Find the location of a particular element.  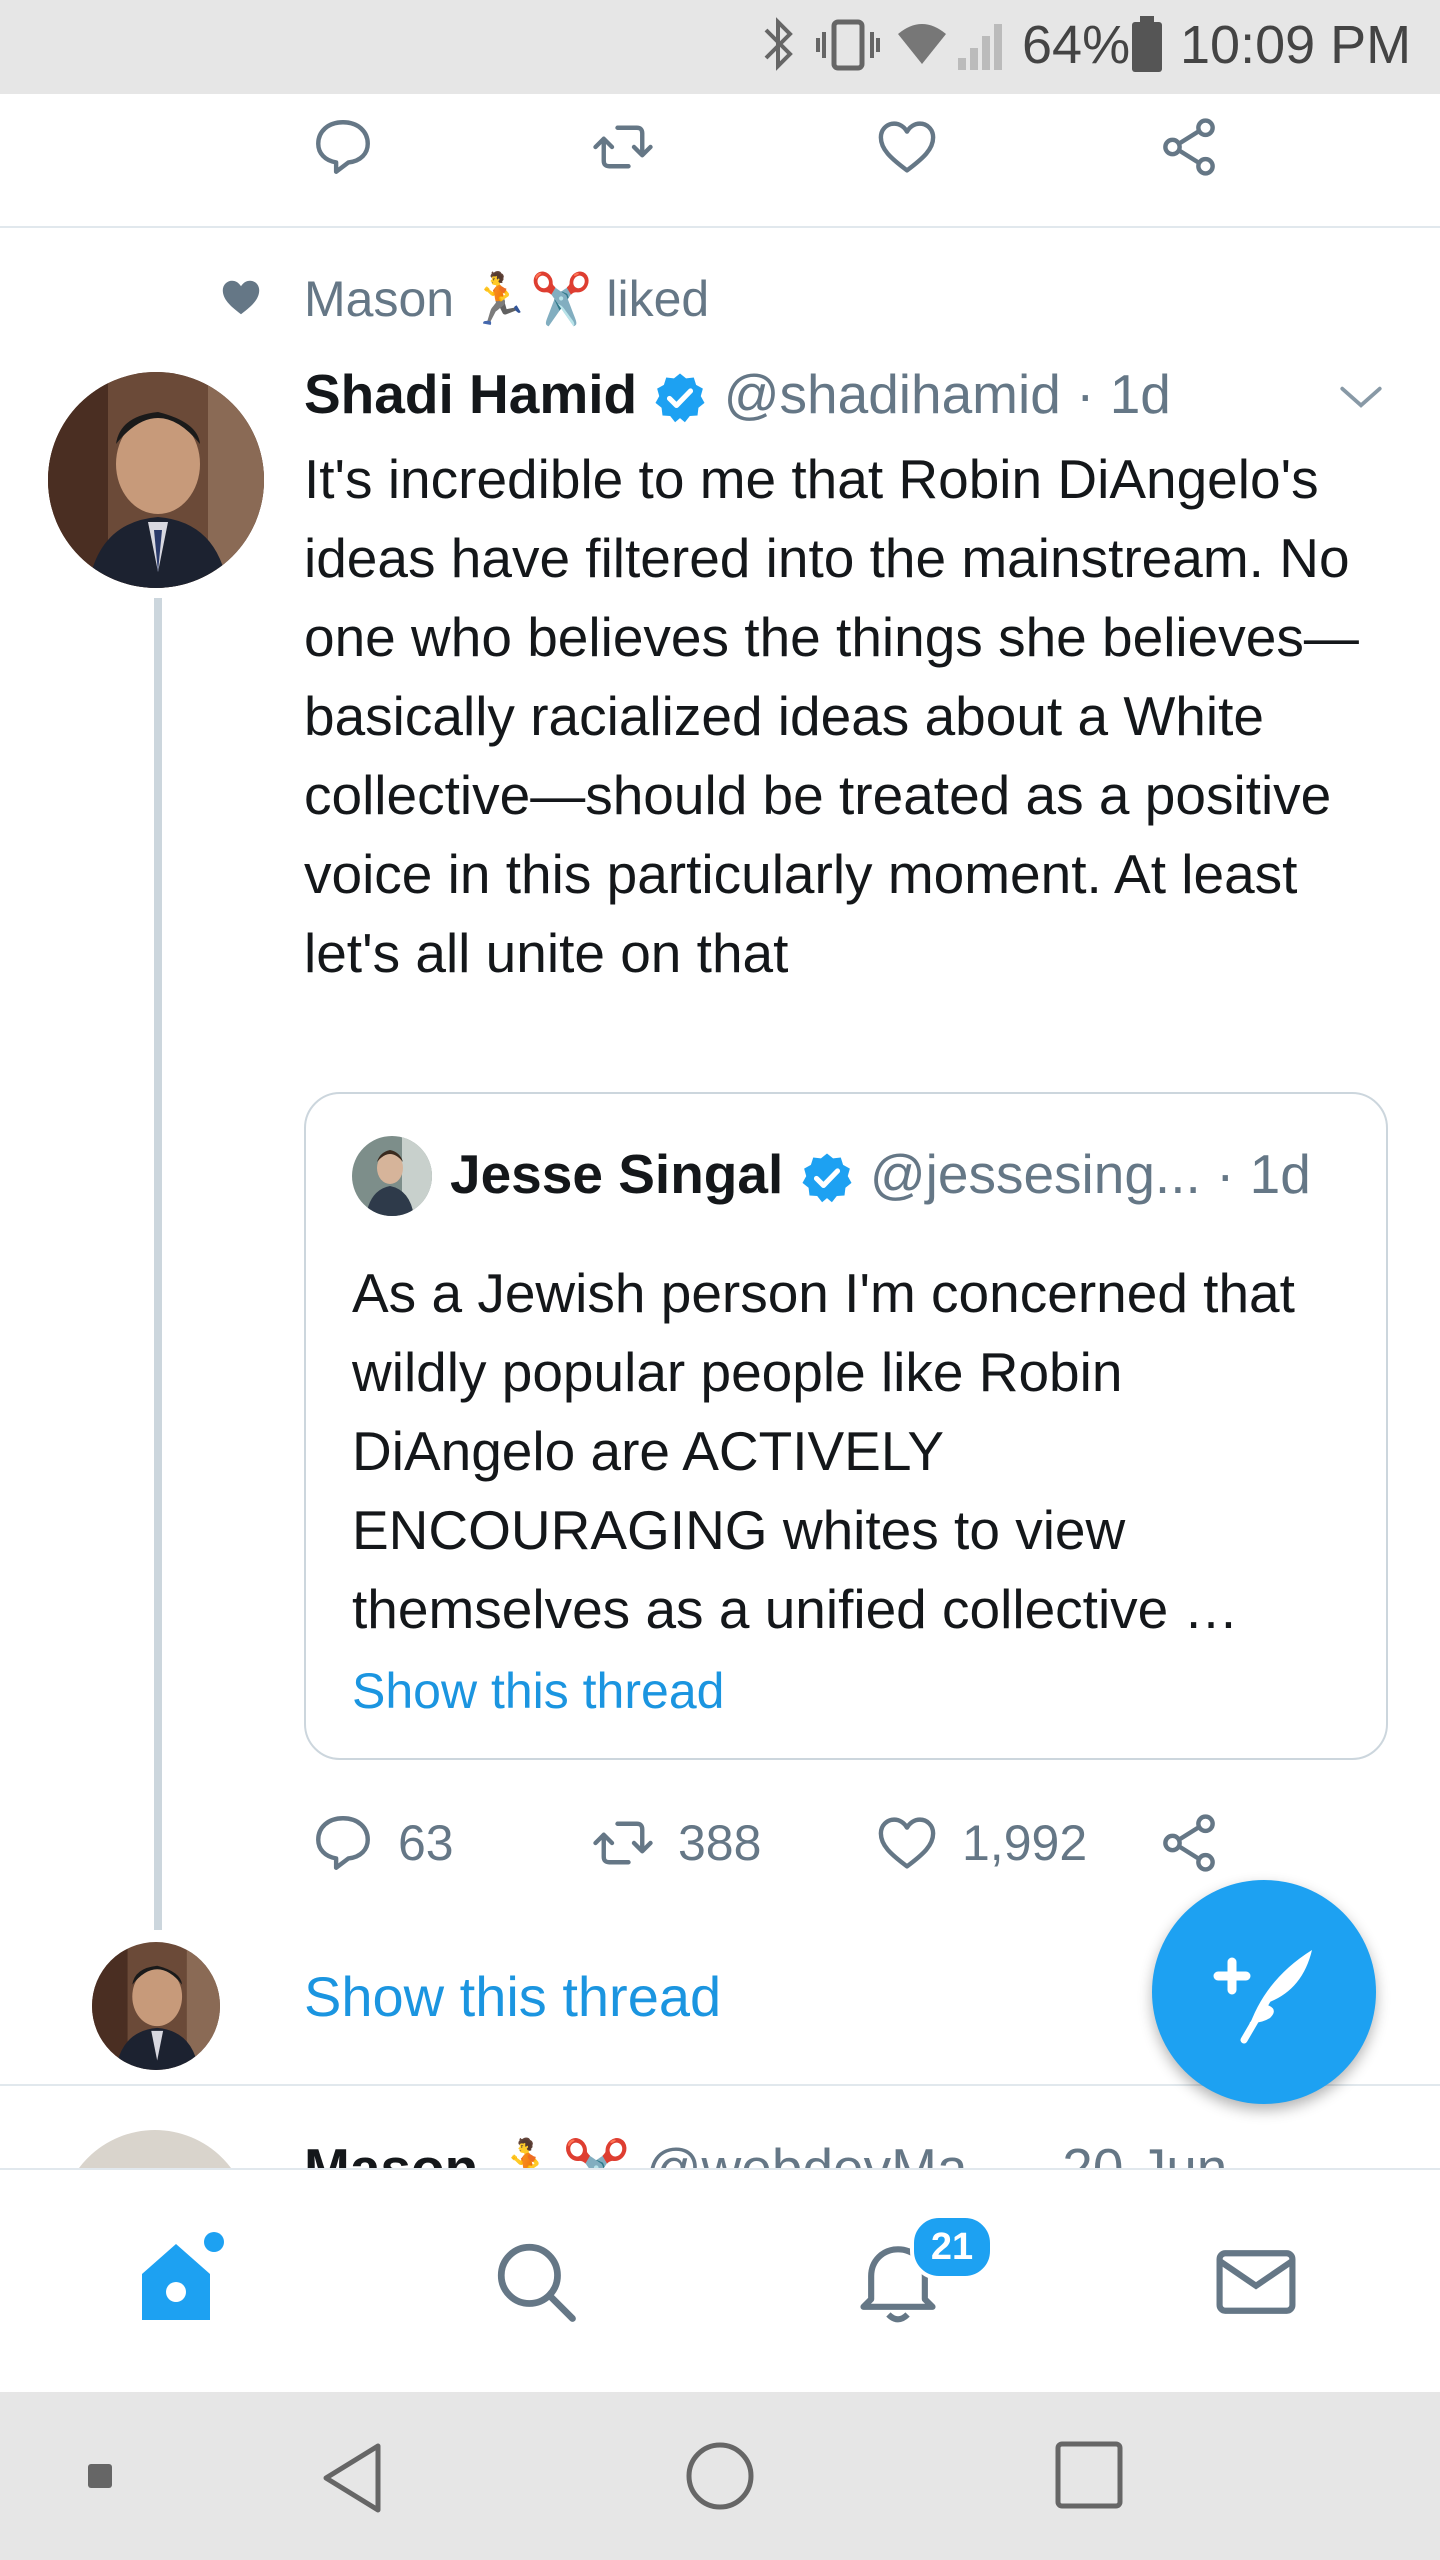

retweet-count: 388 is located at coordinates (720, 1843).